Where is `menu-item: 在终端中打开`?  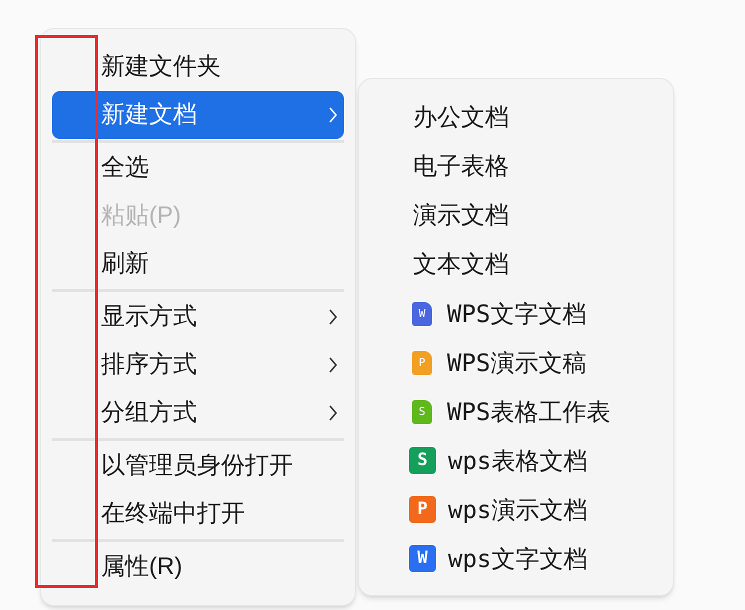 menu-item: 在终端中打开 is located at coordinates (198, 514).